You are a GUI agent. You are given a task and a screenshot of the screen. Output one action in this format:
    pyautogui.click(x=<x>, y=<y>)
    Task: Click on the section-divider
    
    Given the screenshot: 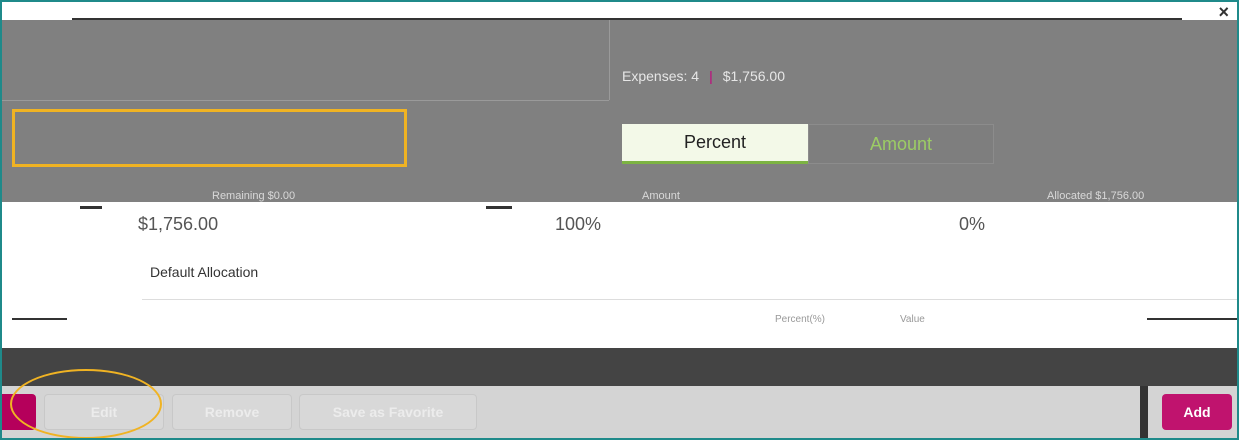 What is the action you would take?
    pyautogui.click(x=305, y=100)
    